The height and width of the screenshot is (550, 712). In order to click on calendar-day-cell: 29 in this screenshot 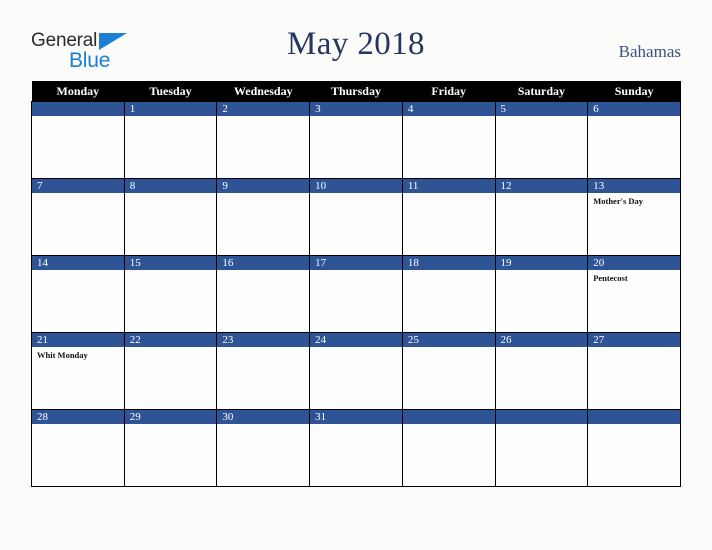, I will do `click(170, 448)`.